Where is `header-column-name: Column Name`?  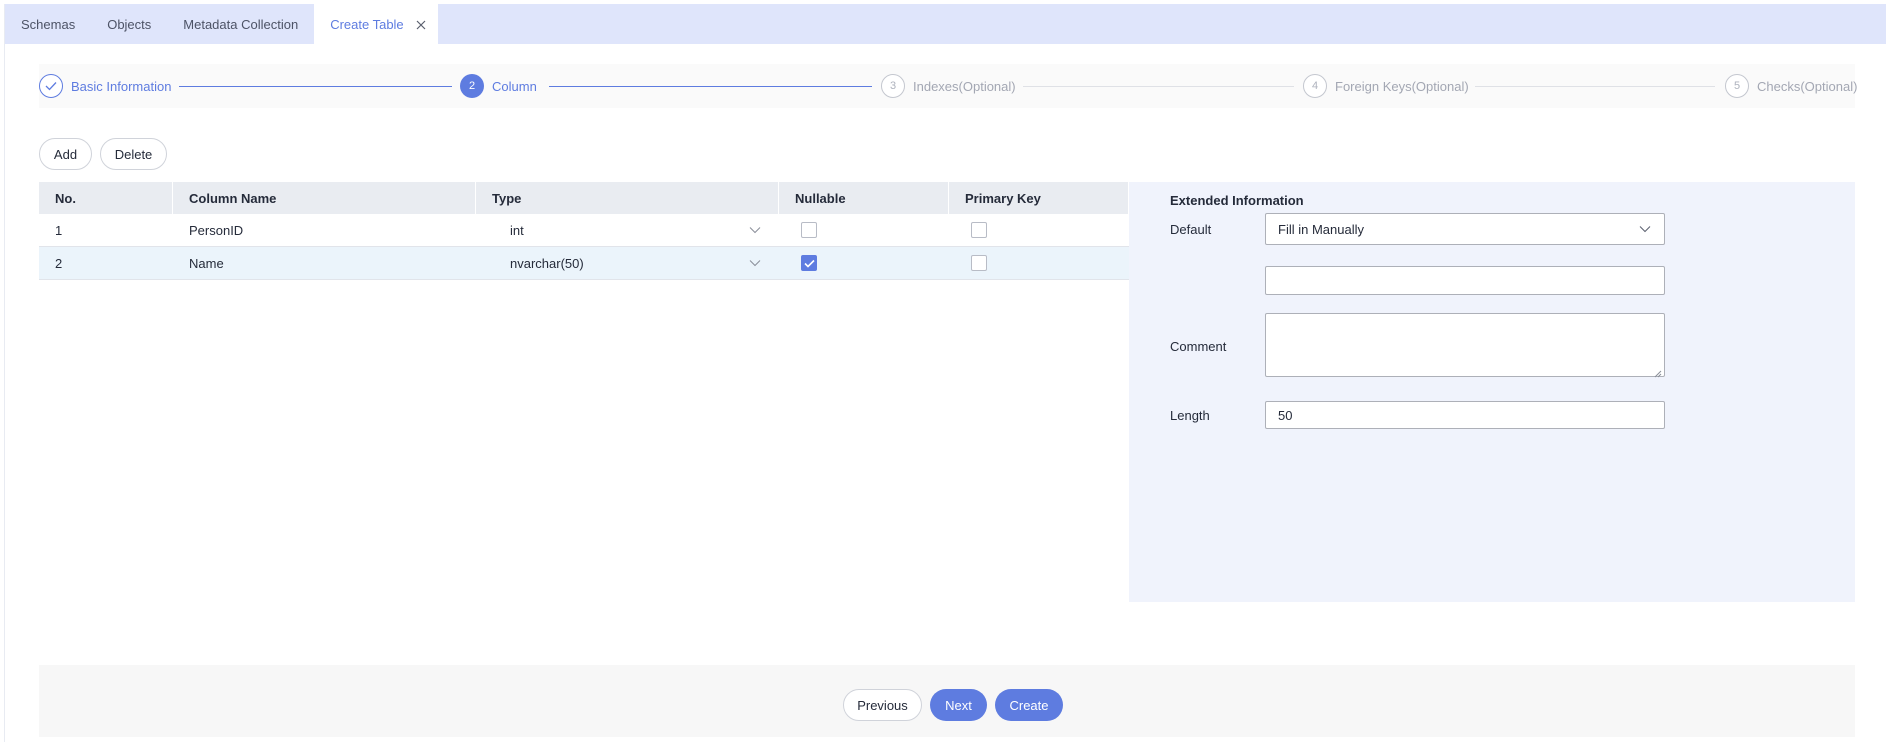 header-column-name: Column Name is located at coordinates (324, 198).